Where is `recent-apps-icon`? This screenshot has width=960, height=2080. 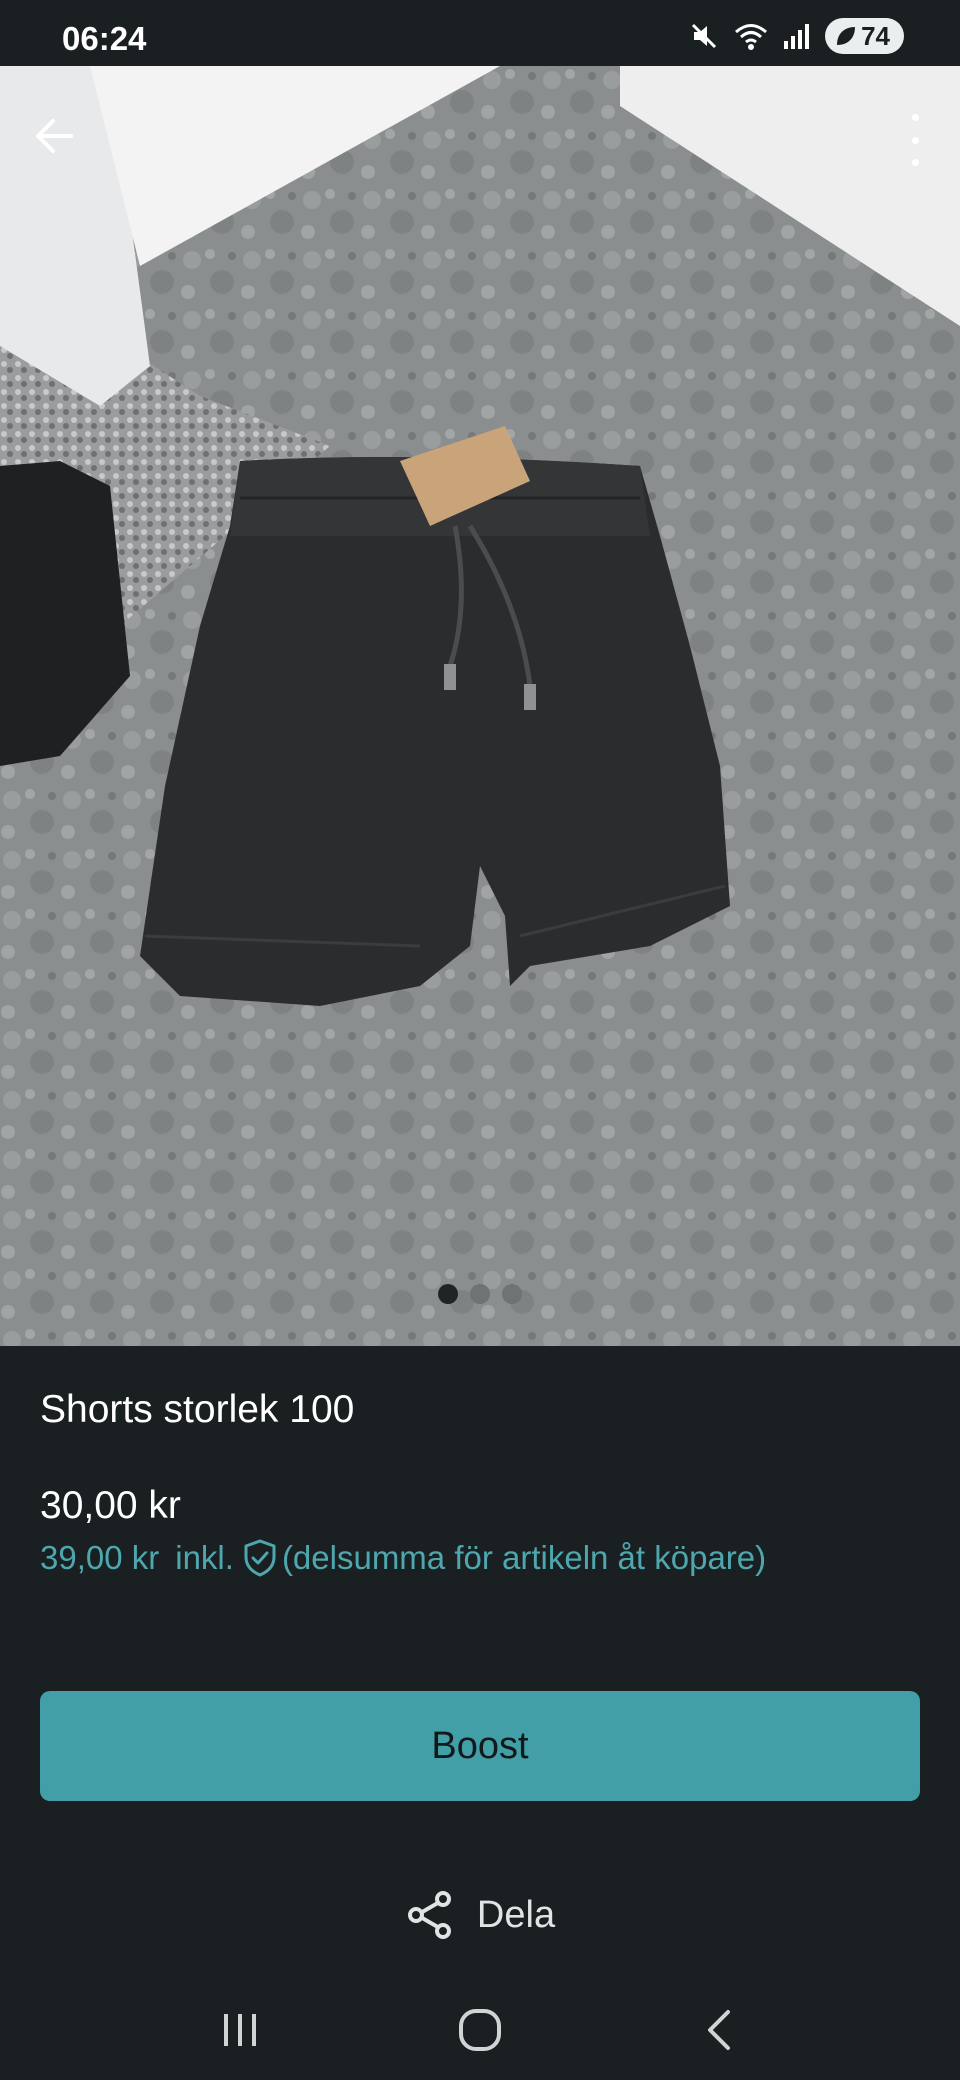
recent-apps-icon is located at coordinates (240, 2030).